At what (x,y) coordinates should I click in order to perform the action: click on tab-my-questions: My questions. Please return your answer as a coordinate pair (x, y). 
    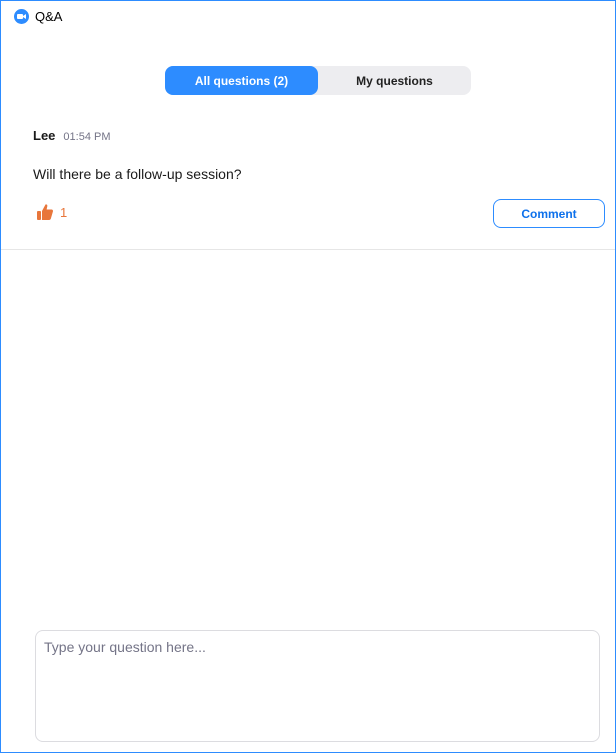
    Looking at the image, I should click on (394, 80).